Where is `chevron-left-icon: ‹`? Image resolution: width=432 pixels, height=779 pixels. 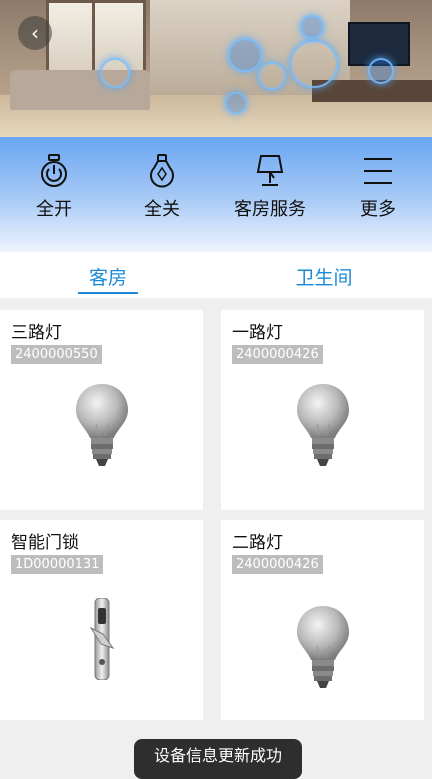 chevron-left-icon: ‹ is located at coordinates (35, 33).